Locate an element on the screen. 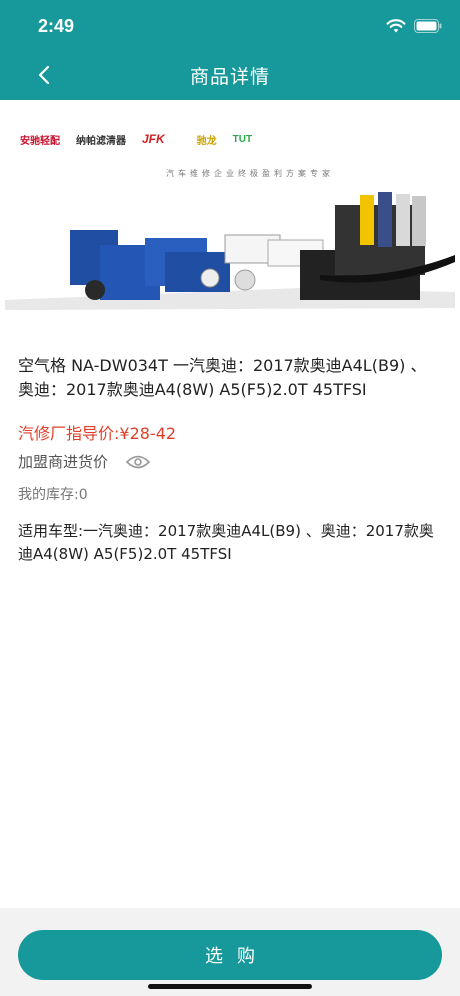  brand-logo: JFK is located at coordinates (153, 139).